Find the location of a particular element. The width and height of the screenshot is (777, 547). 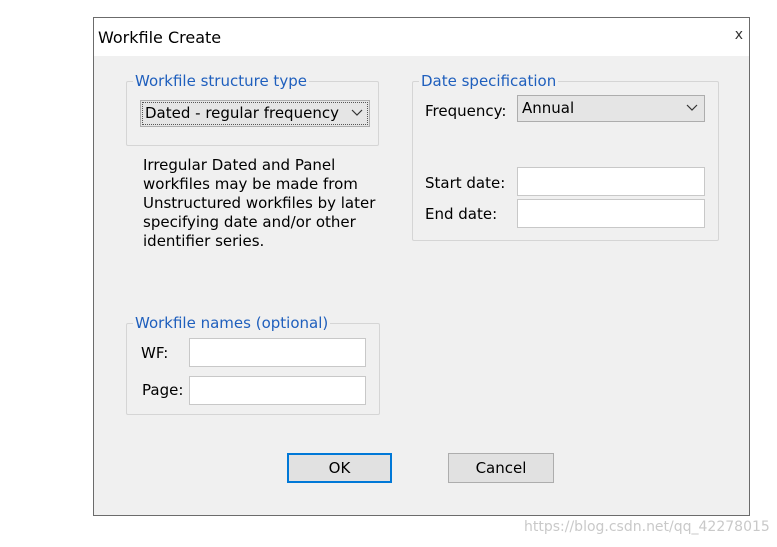

close-icon: x is located at coordinates (739, 35).